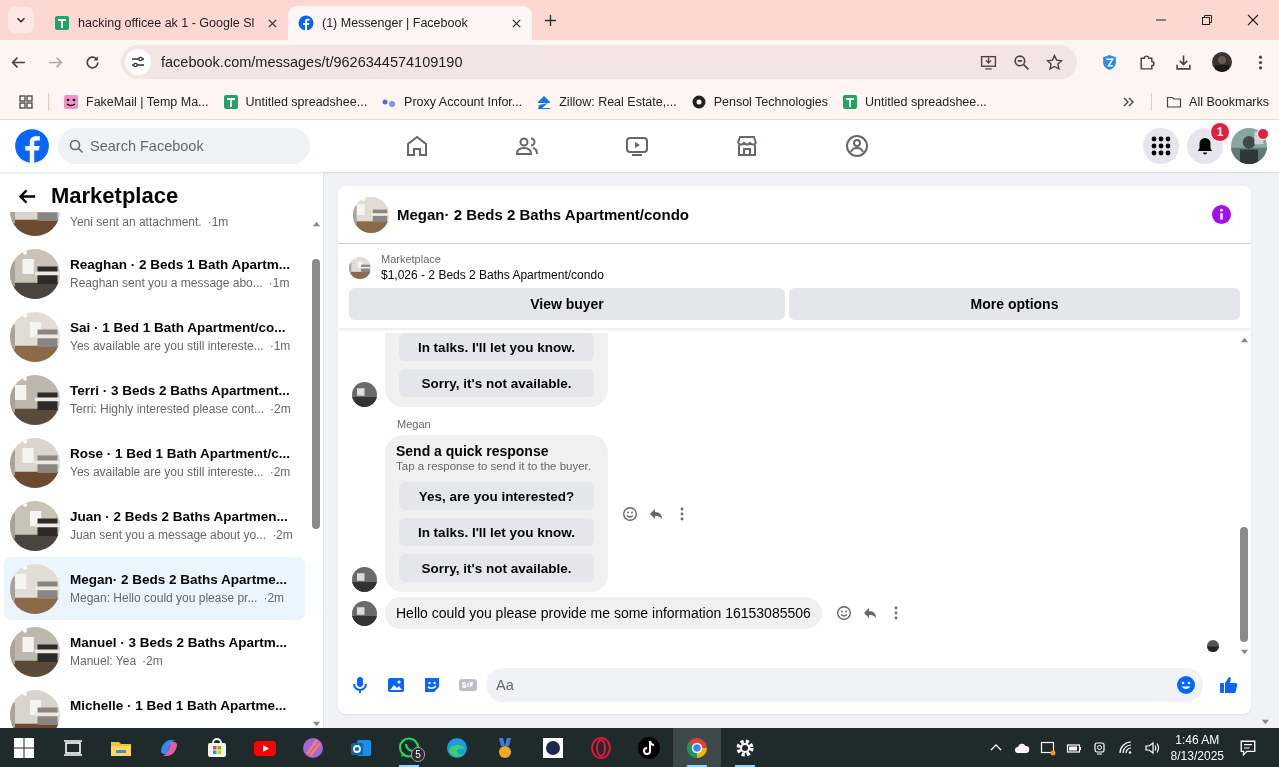  I want to click on shop-icon, so click(747, 146).